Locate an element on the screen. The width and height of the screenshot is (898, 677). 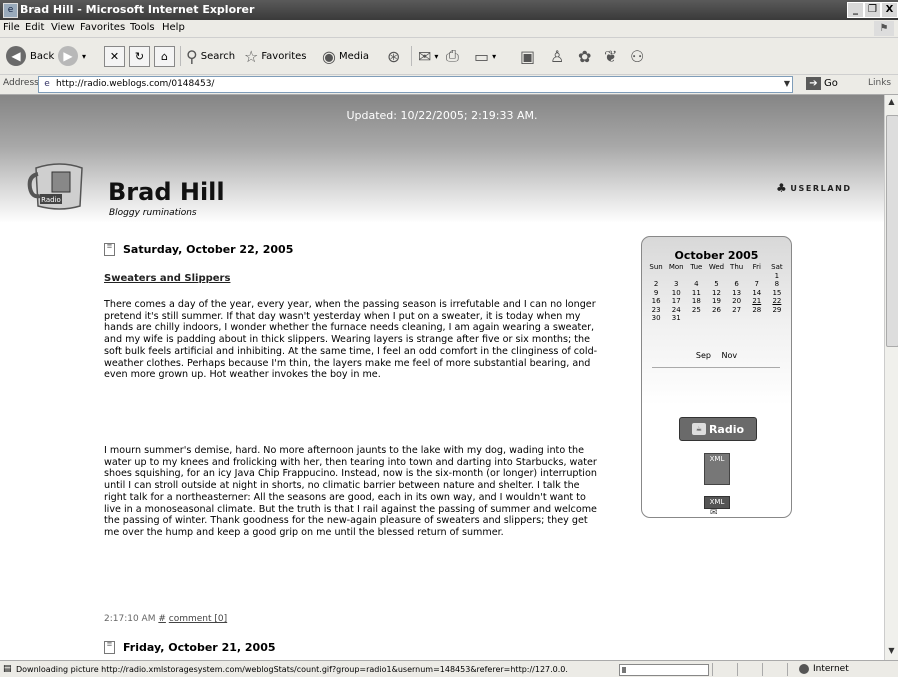
search-button: ⚲ Search is located at coordinates (210, 56).